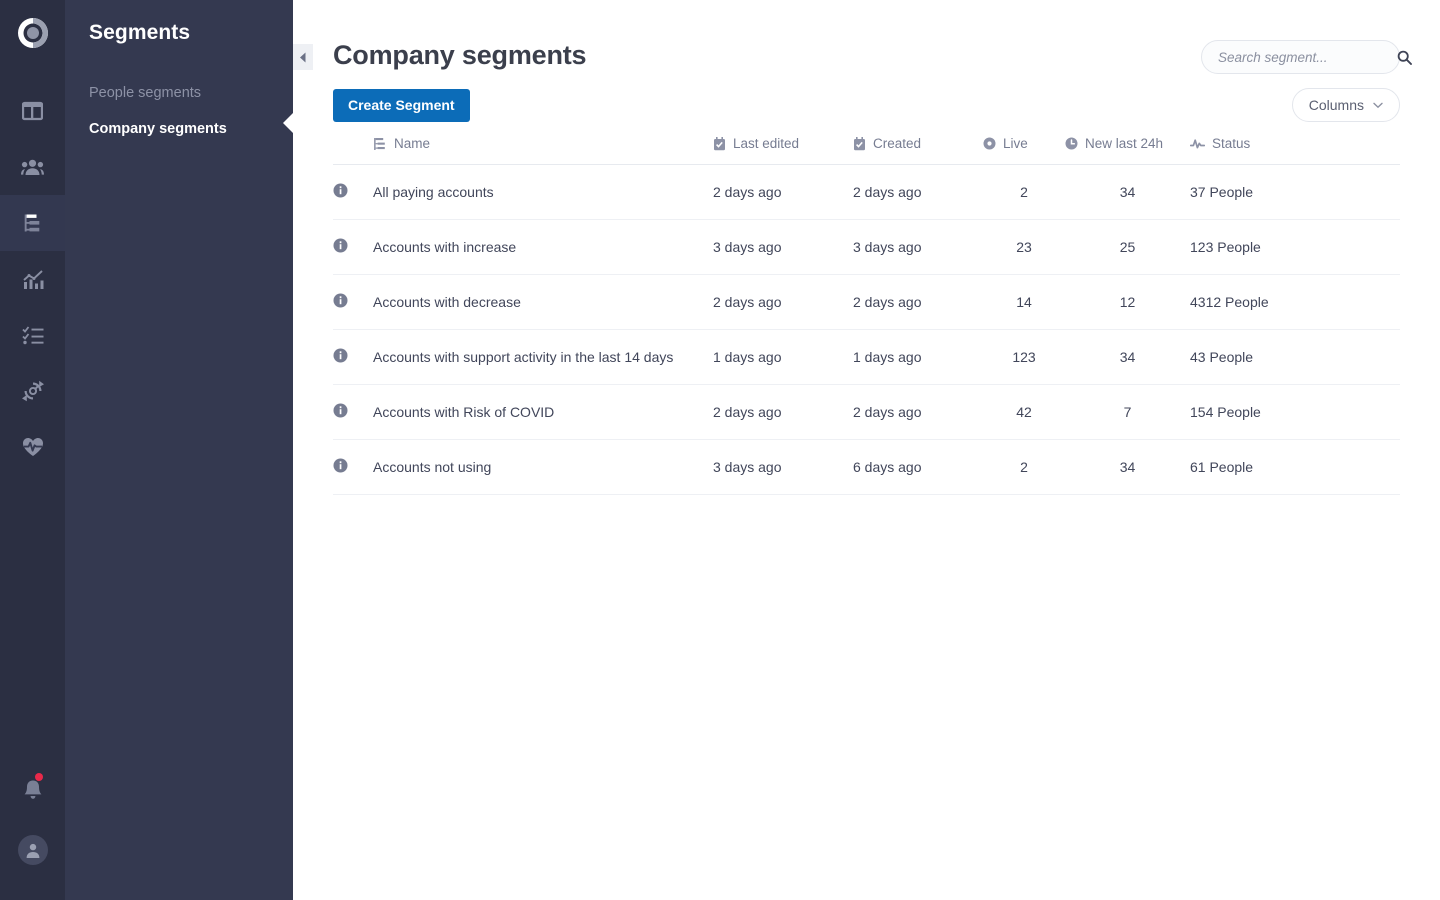 The image size is (1440, 900). Describe the element at coordinates (1336, 105) in the screenshot. I see `columns-button-label: Columns` at that location.